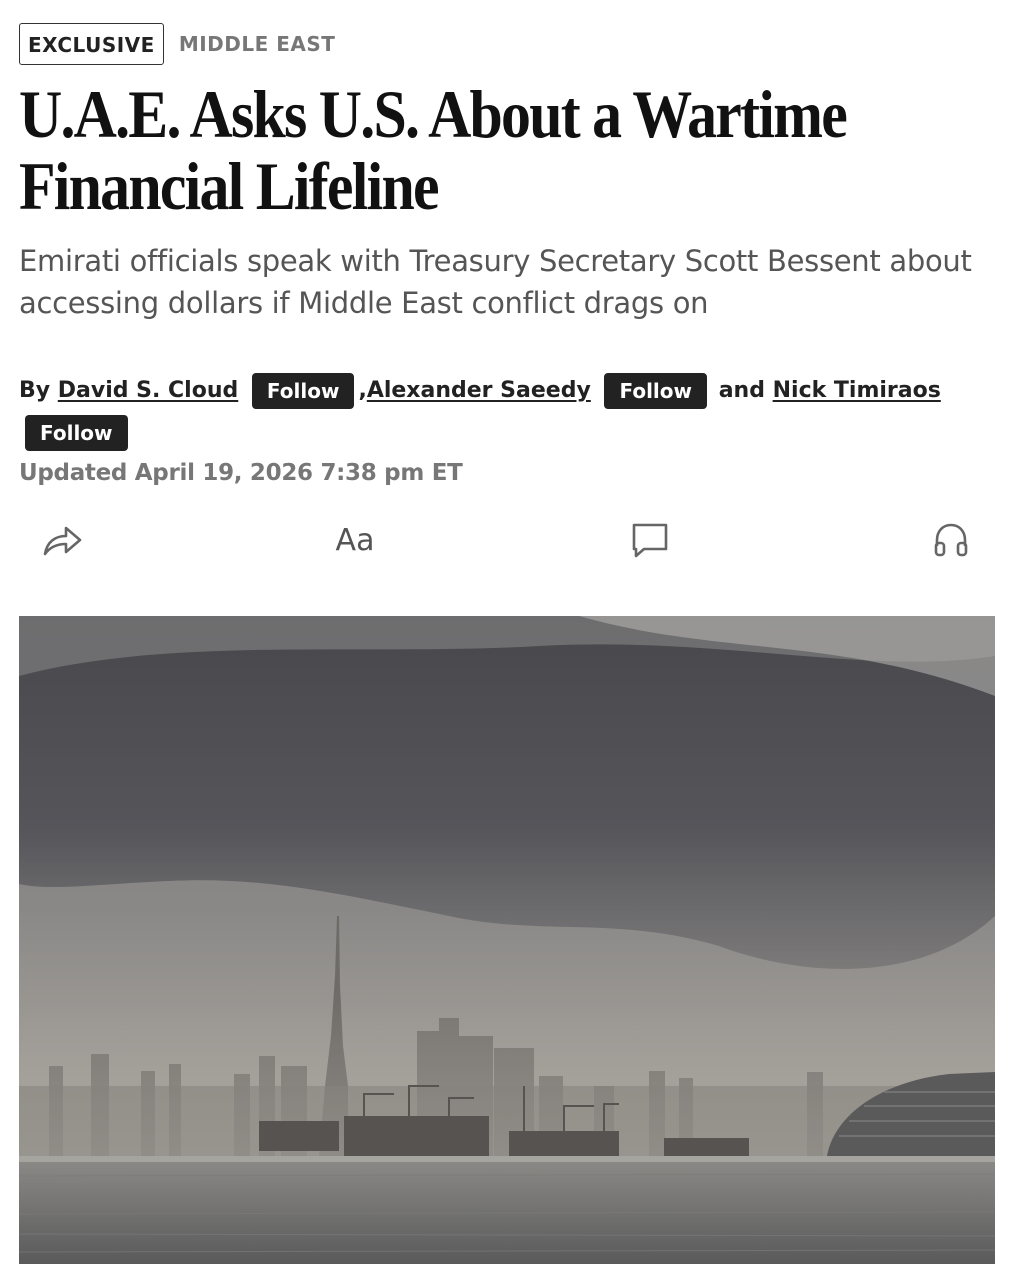 The height and width of the screenshot is (1280, 1013). I want to click on exclusive-tag: EXCLUSIVE, so click(91, 44).